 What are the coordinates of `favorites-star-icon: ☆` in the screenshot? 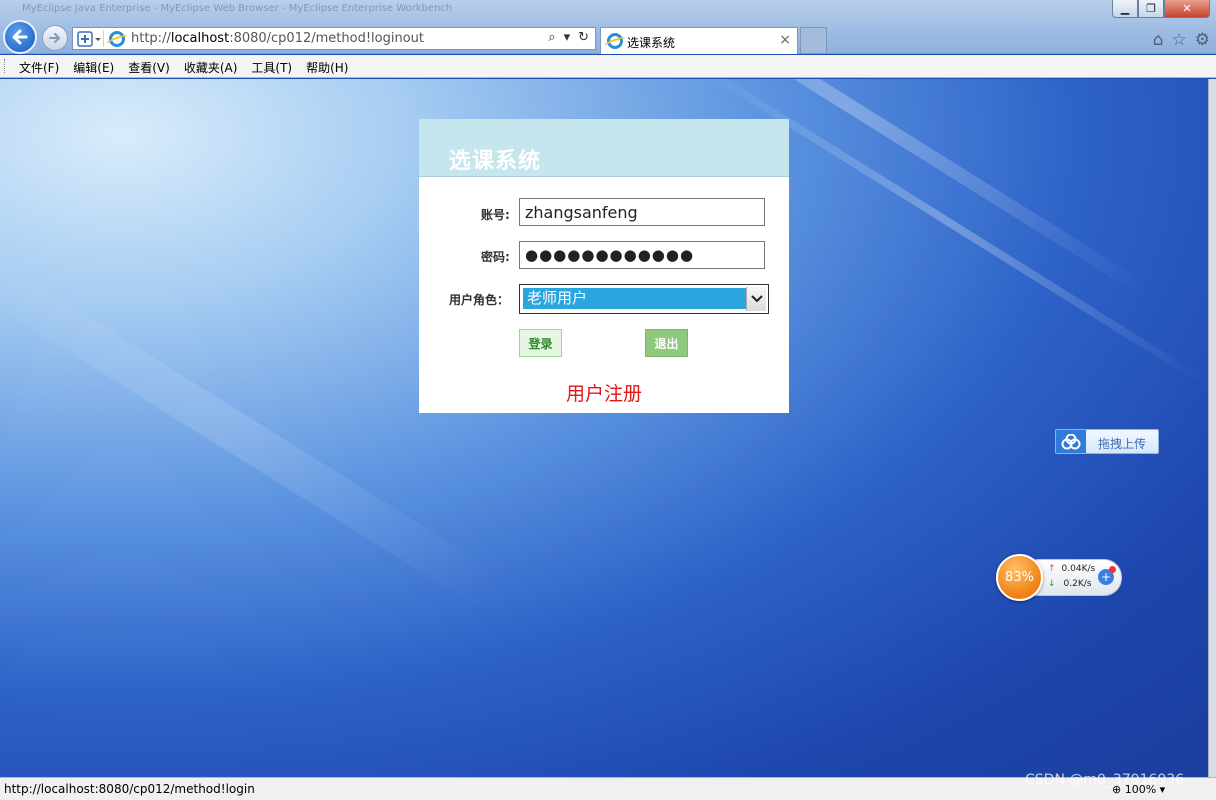 It's located at (1179, 40).